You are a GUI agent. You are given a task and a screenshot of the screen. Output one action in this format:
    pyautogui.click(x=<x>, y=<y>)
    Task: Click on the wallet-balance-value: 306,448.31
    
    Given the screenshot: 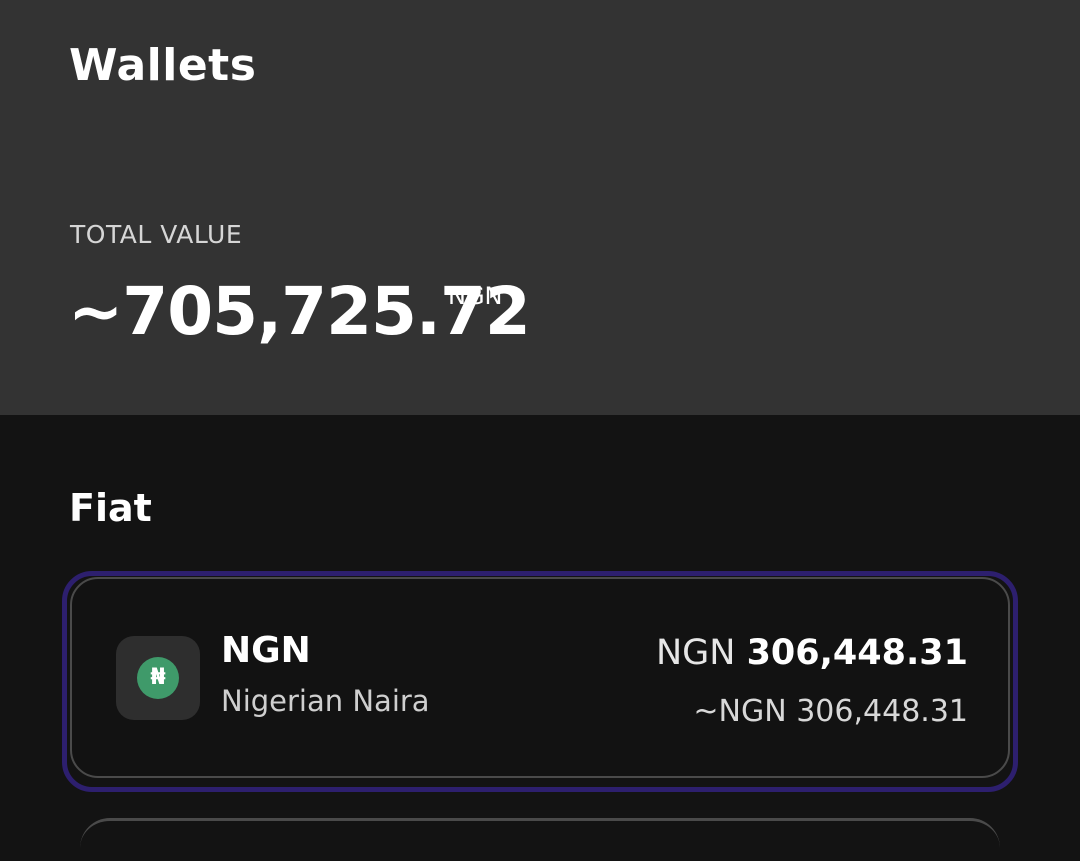 What is the action you would take?
    pyautogui.click(x=857, y=653)
    